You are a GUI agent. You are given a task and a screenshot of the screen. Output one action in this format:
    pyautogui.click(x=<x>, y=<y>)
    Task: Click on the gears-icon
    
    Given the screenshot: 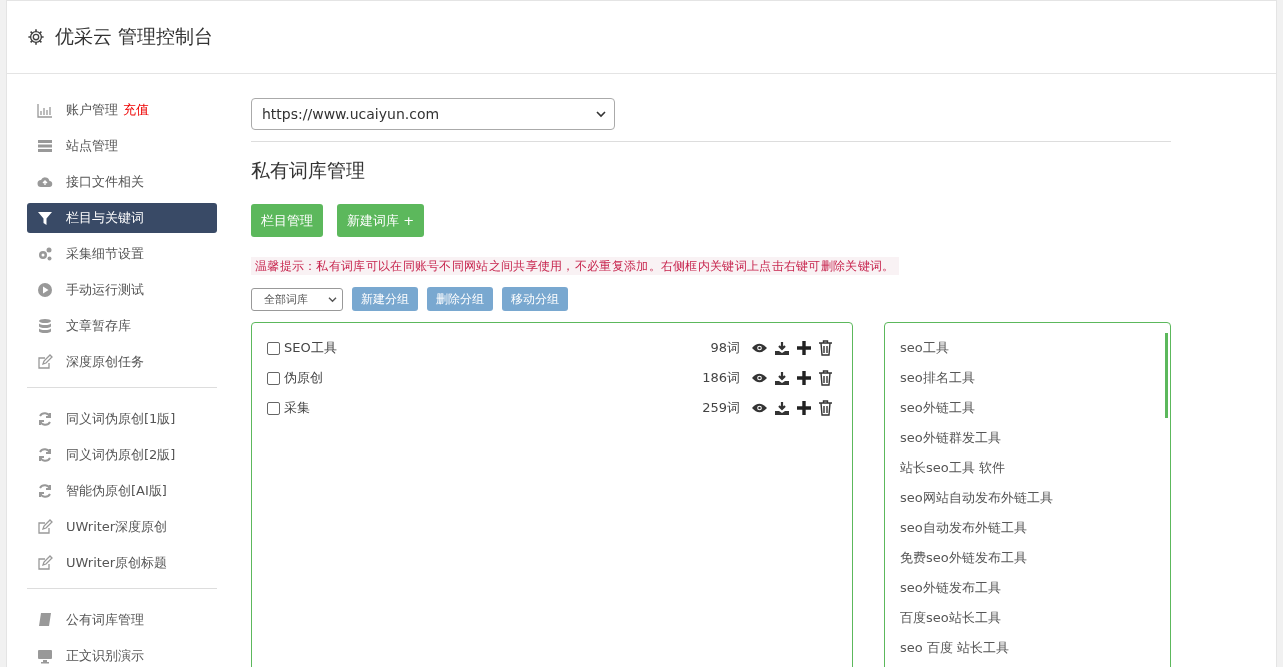 What is the action you would take?
    pyautogui.click(x=45, y=254)
    